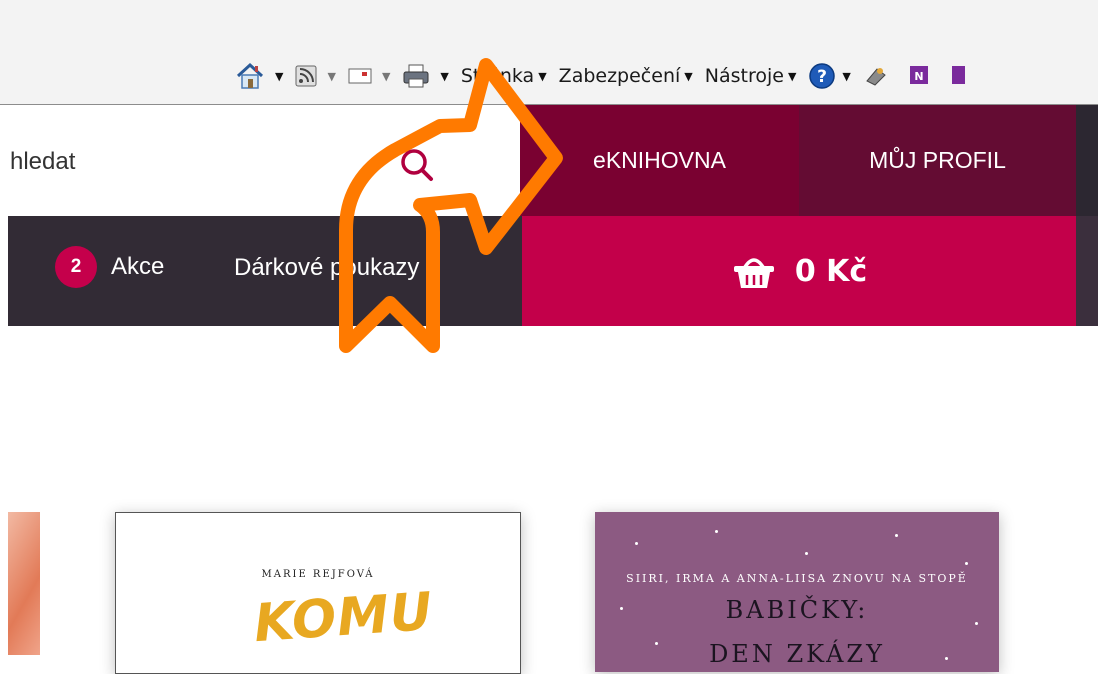  What do you see at coordinates (797, 578) in the screenshot?
I see `book-subtitle: SIIRI, IRMA A ANNA-LIISA ZNOVU NA STOPĚ` at bounding box center [797, 578].